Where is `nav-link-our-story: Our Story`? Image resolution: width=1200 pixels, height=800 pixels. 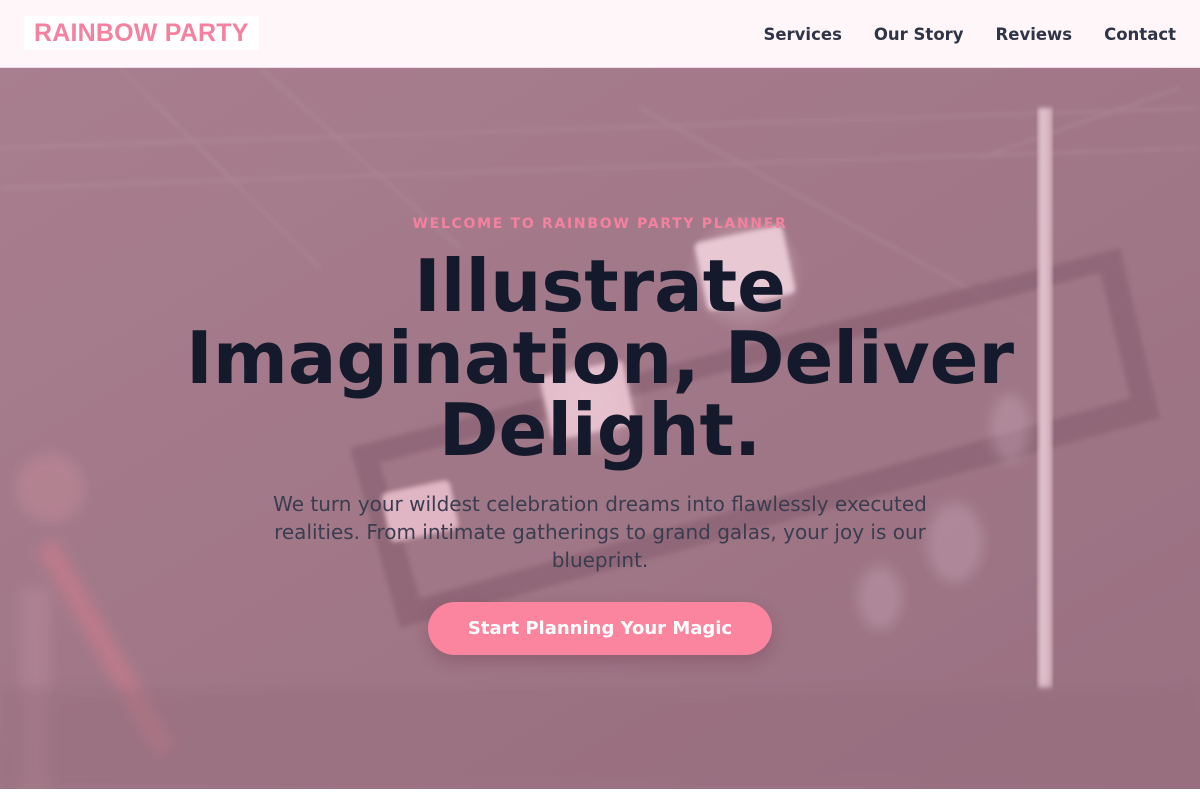 nav-link-our-story: Our Story is located at coordinates (919, 34).